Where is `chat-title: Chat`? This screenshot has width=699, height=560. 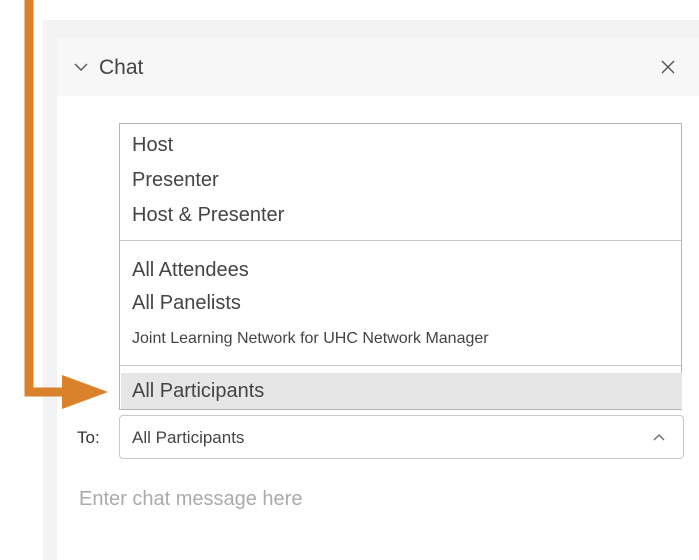
chat-title: Chat is located at coordinates (121, 67).